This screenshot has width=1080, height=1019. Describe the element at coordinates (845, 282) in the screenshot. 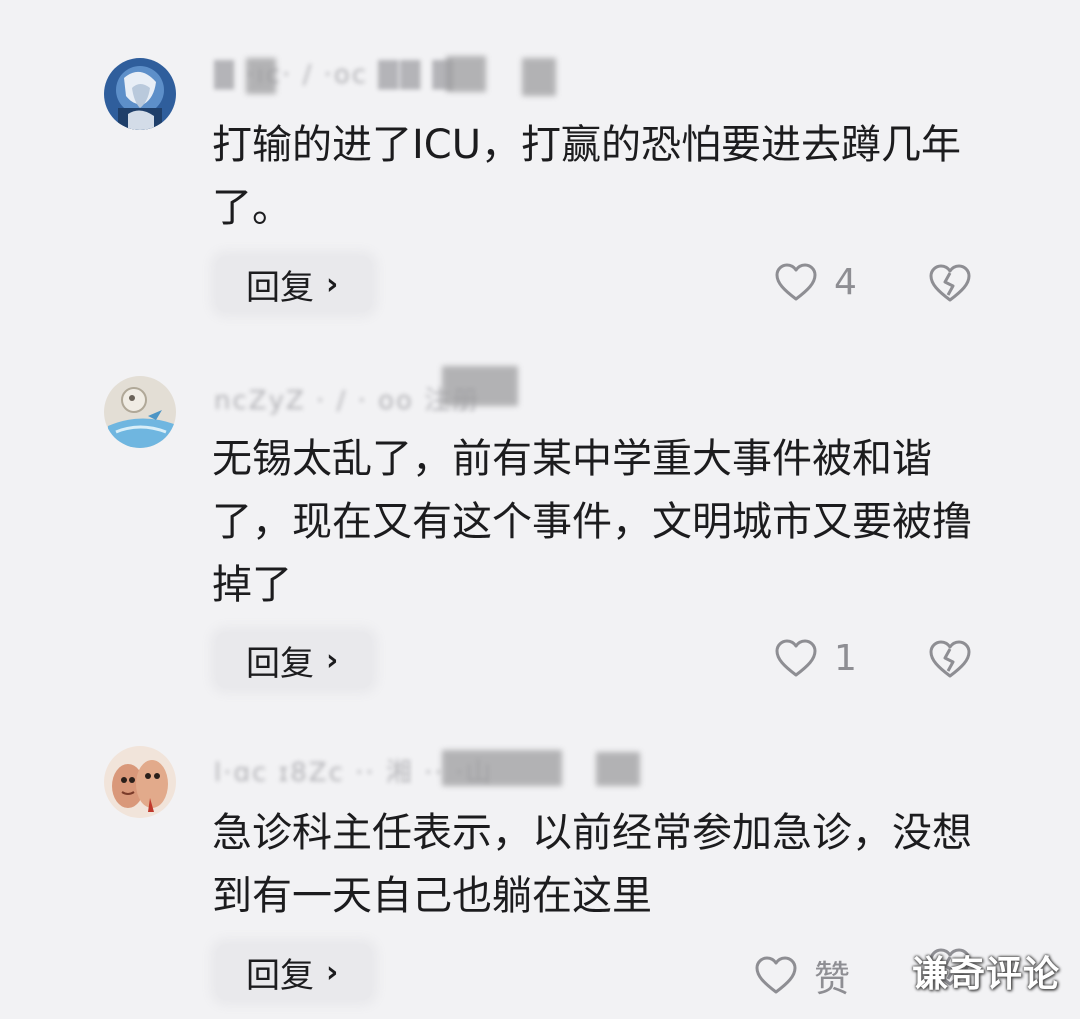

I see `like-count: 4` at that location.